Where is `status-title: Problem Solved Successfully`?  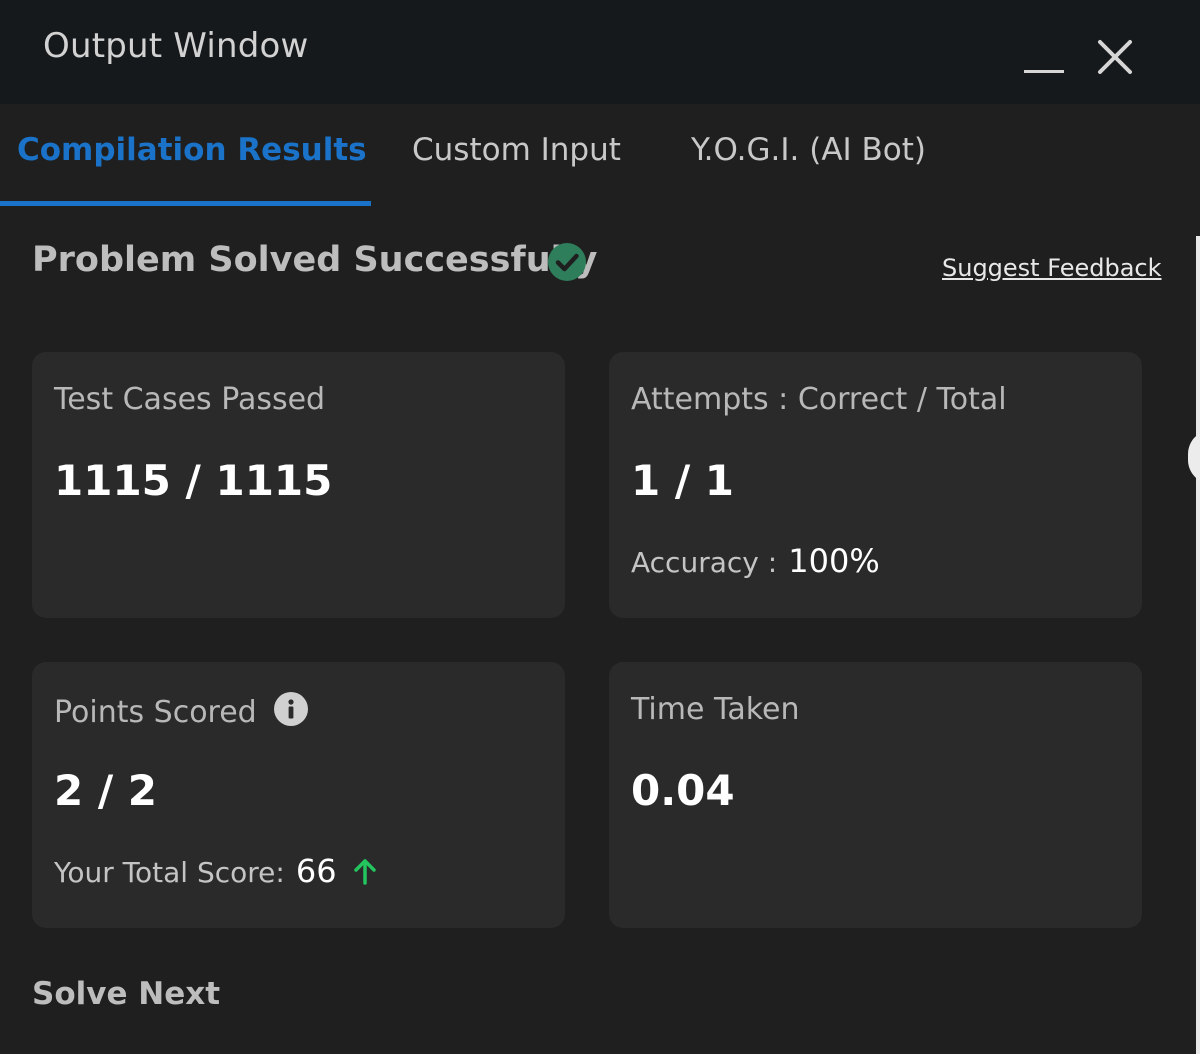 status-title: Problem Solved Successfully is located at coordinates (315, 260).